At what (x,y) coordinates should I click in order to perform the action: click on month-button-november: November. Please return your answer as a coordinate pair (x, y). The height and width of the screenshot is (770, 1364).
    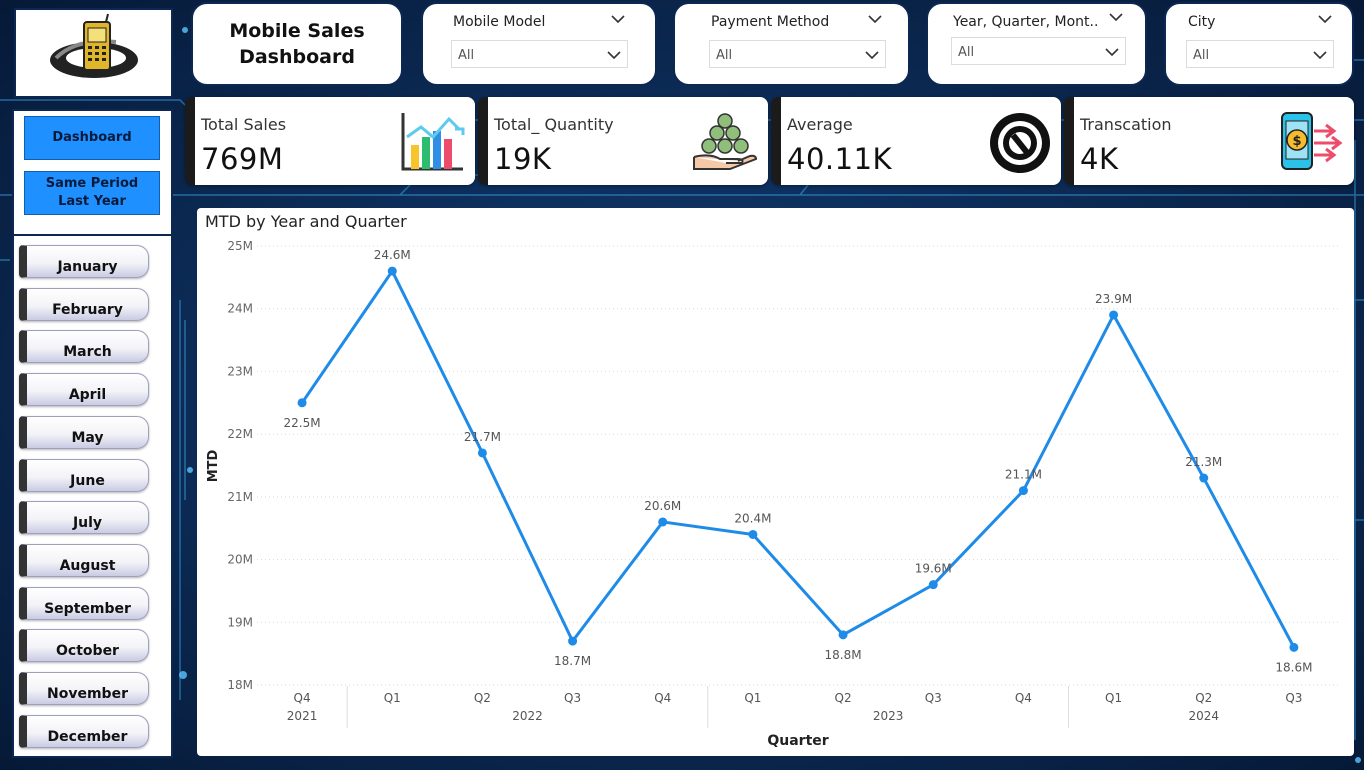
    Looking at the image, I should click on (84, 688).